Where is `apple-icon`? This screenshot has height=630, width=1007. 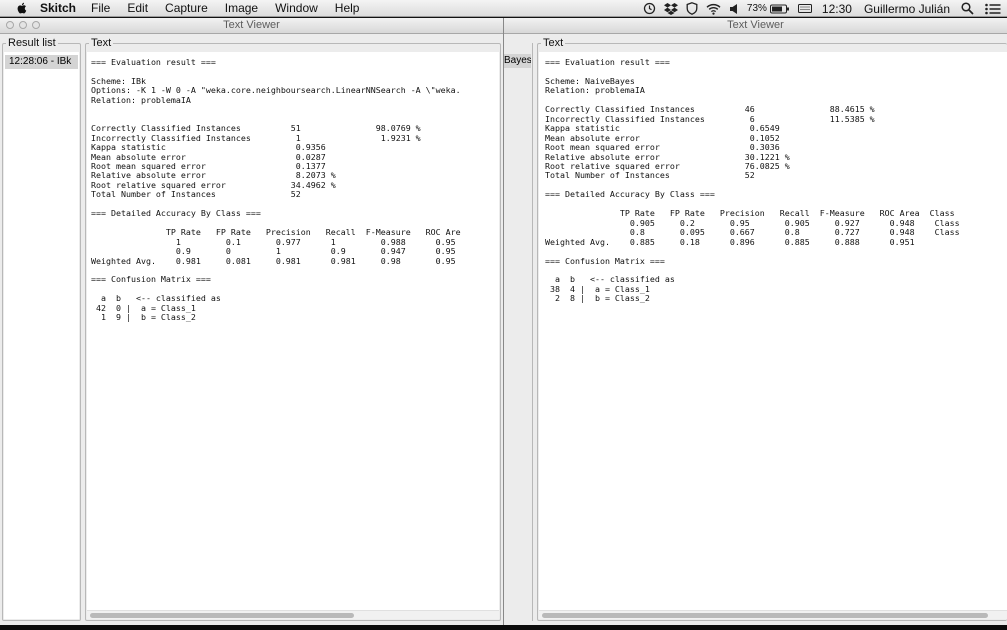 apple-icon is located at coordinates (22, 8).